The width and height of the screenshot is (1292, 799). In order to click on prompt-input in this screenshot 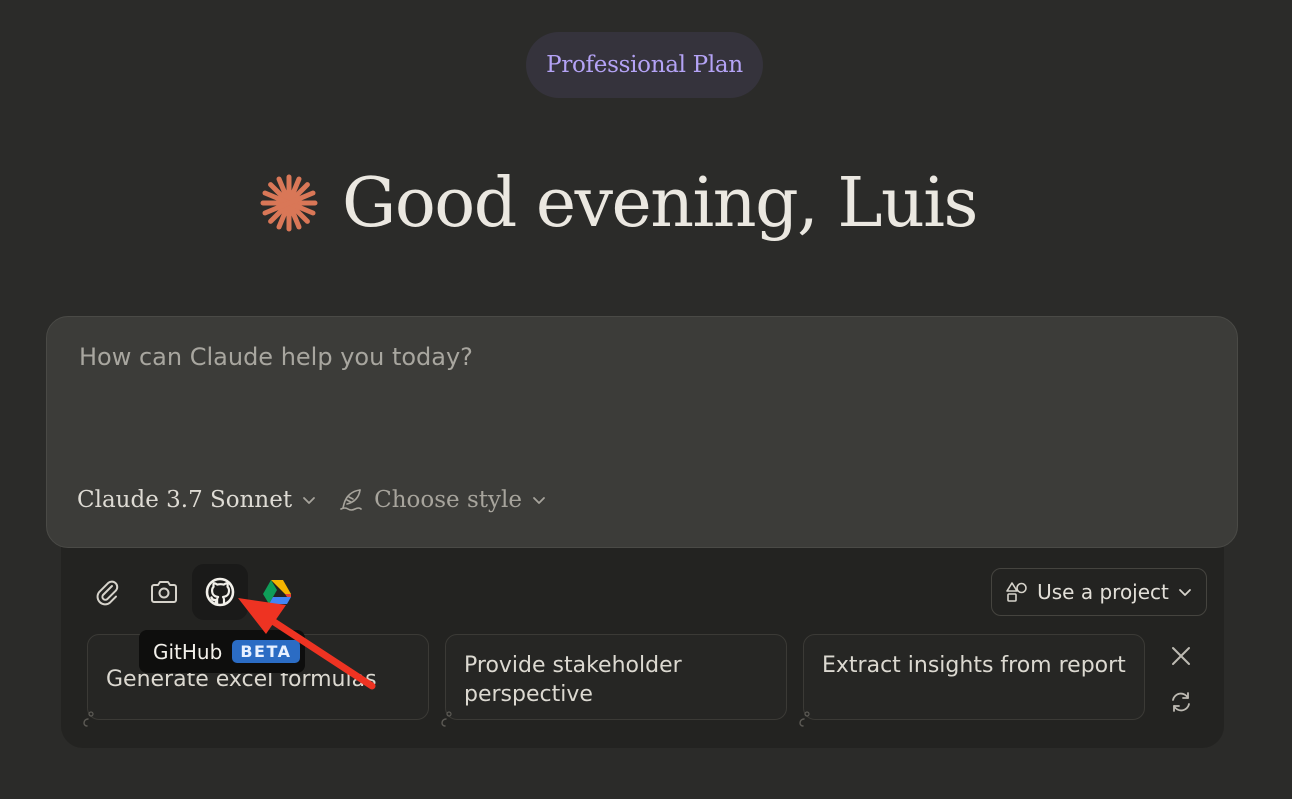, I will do `click(629, 393)`.